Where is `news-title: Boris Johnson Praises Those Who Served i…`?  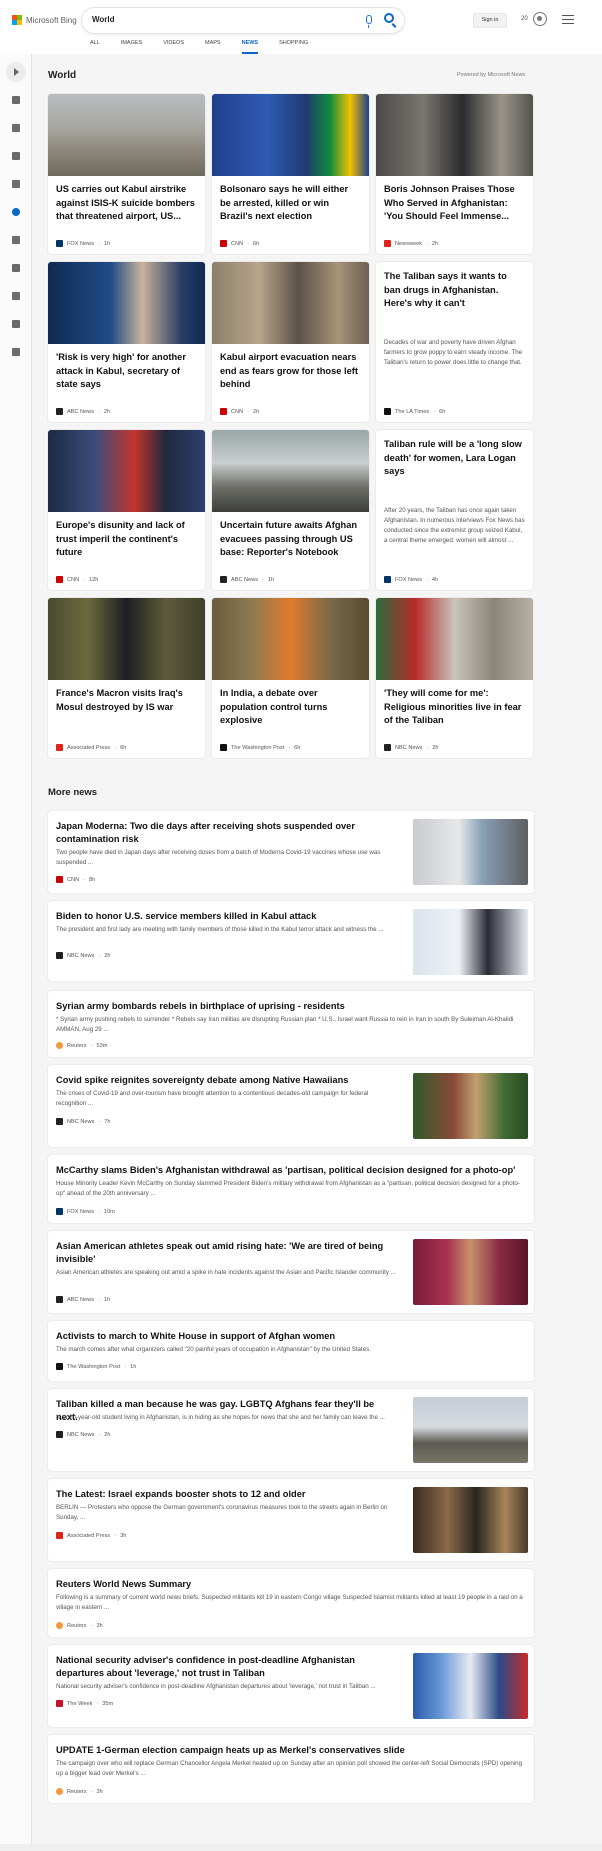
news-title: Boris Johnson Praises Those Who Served i… is located at coordinates (454, 203).